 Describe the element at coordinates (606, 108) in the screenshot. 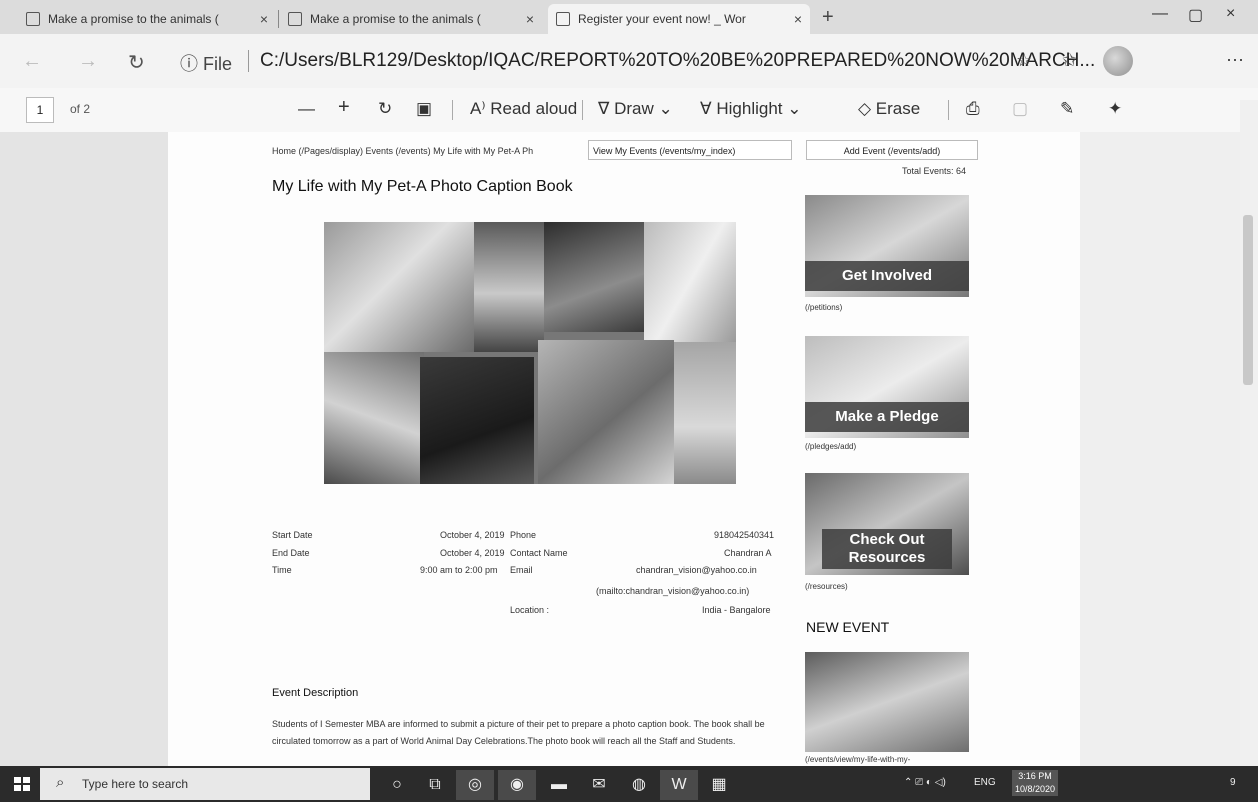

I see `draw-icon: ∇` at that location.